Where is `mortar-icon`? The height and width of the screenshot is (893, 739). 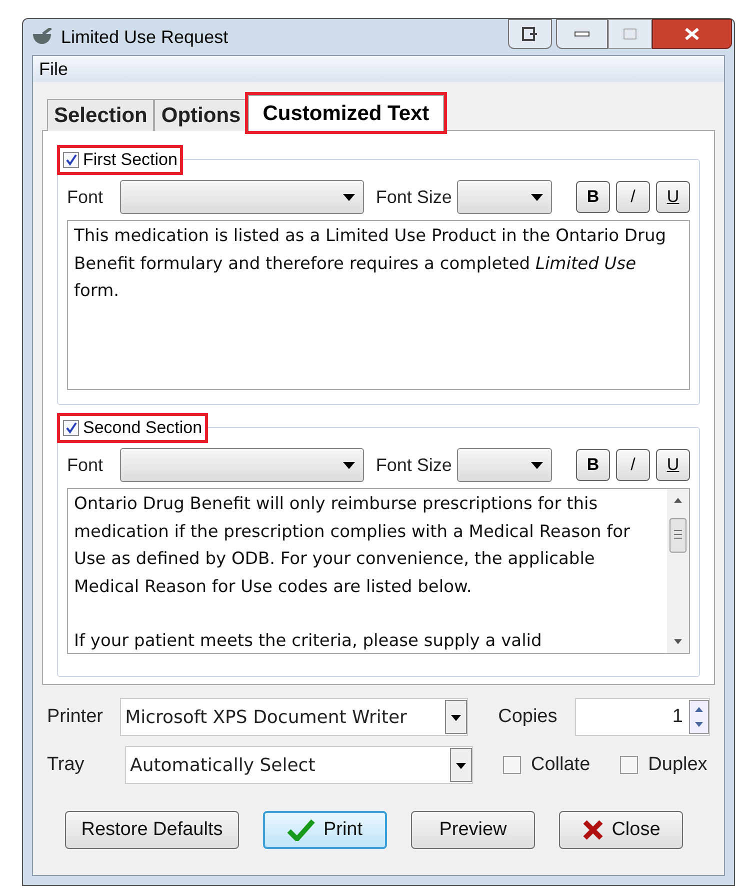 mortar-icon is located at coordinates (42, 37).